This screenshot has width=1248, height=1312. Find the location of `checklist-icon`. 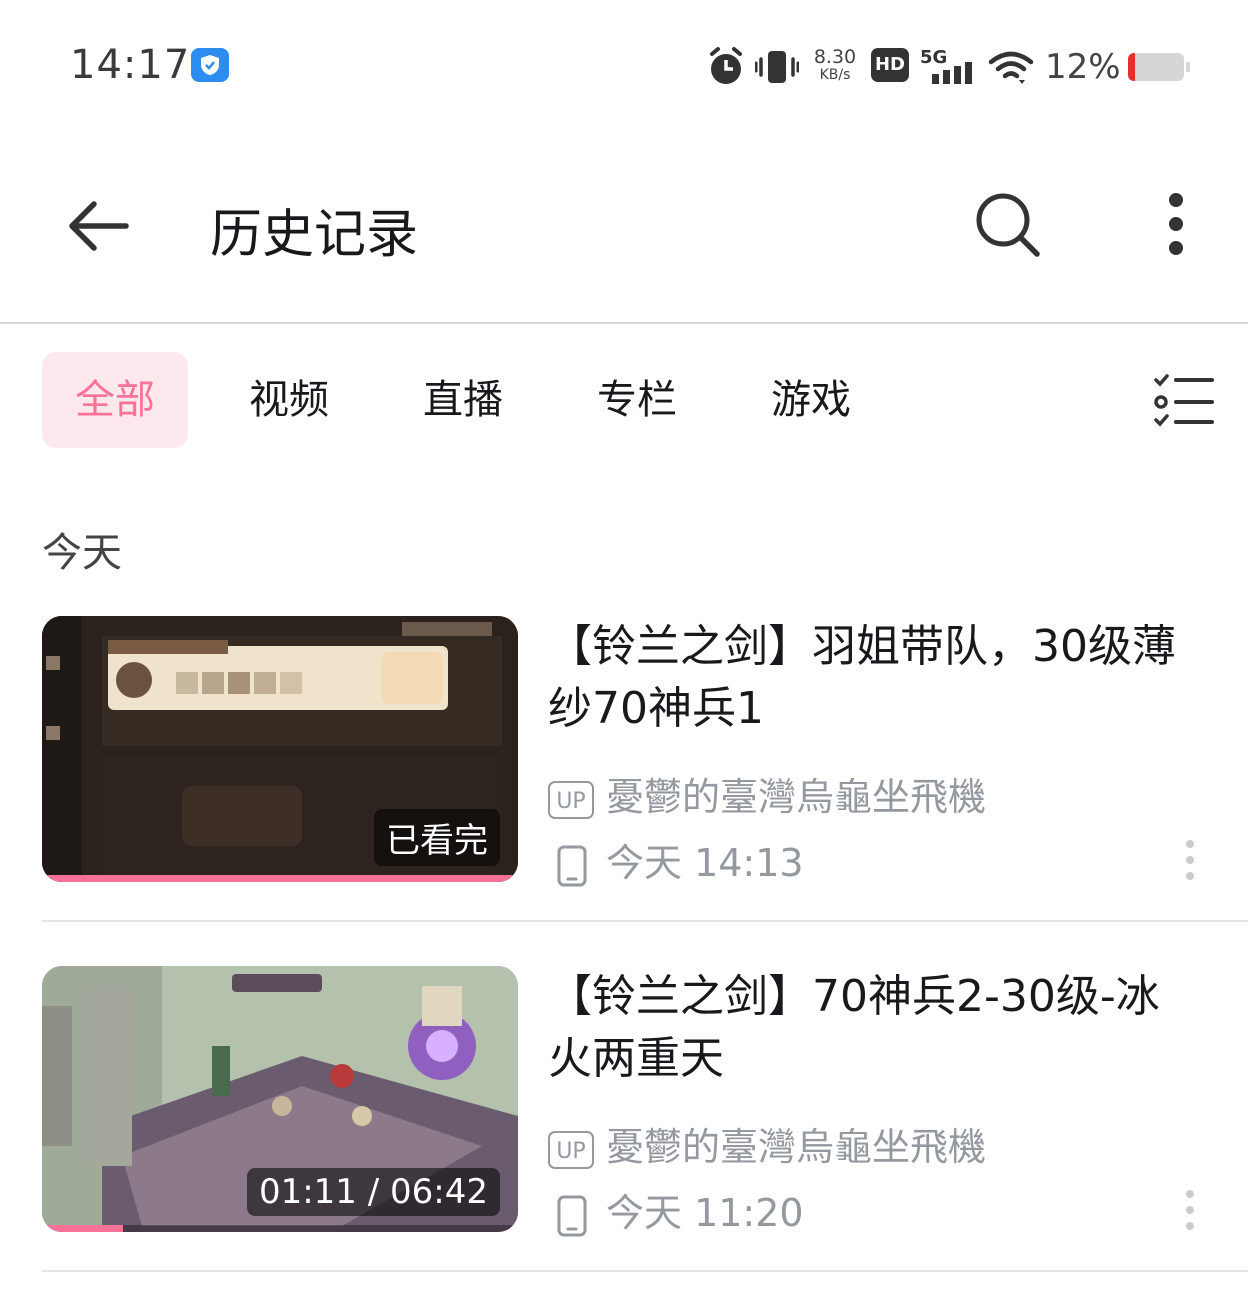

checklist-icon is located at coordinates (1184, 400).